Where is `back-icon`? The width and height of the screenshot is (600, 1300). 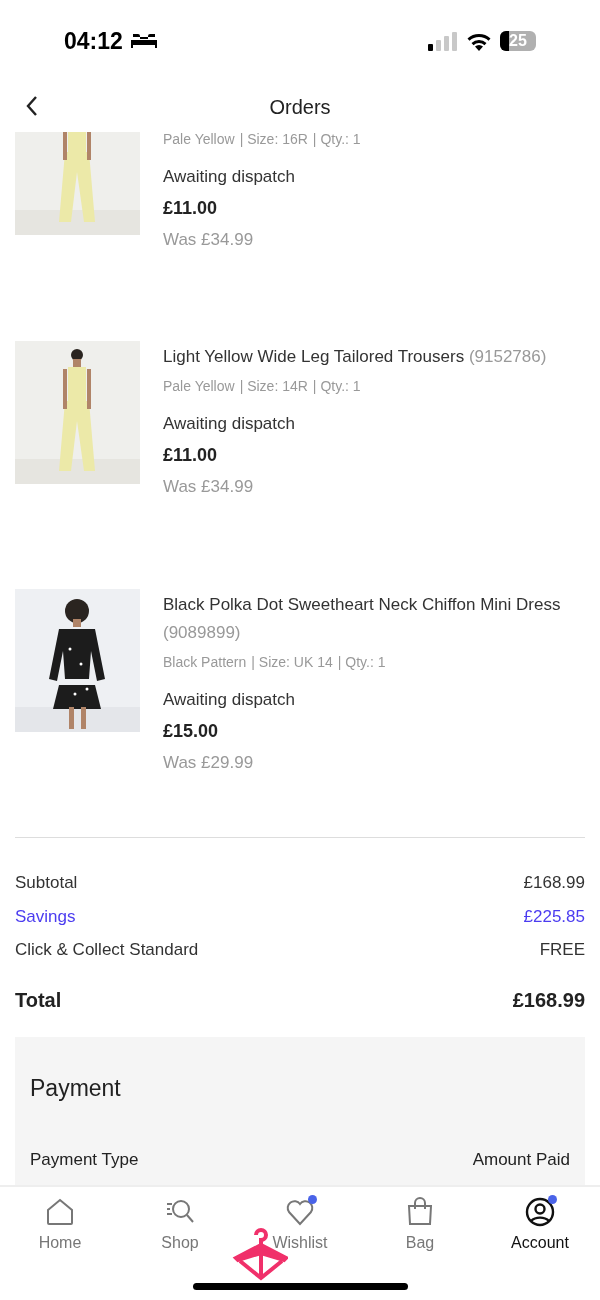
back-icon is located at coordinates (32, 106).